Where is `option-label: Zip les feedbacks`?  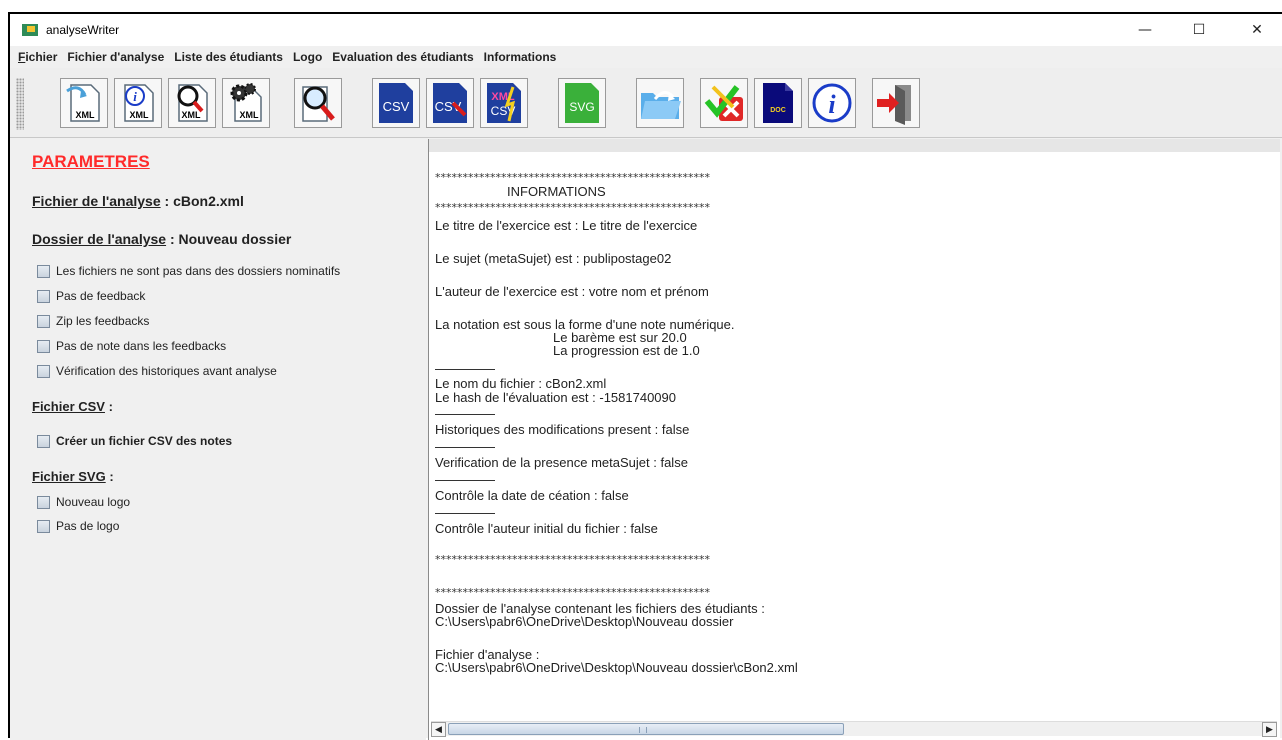
option-label: Zip les feedbacks is located at coordinates (103, 321).